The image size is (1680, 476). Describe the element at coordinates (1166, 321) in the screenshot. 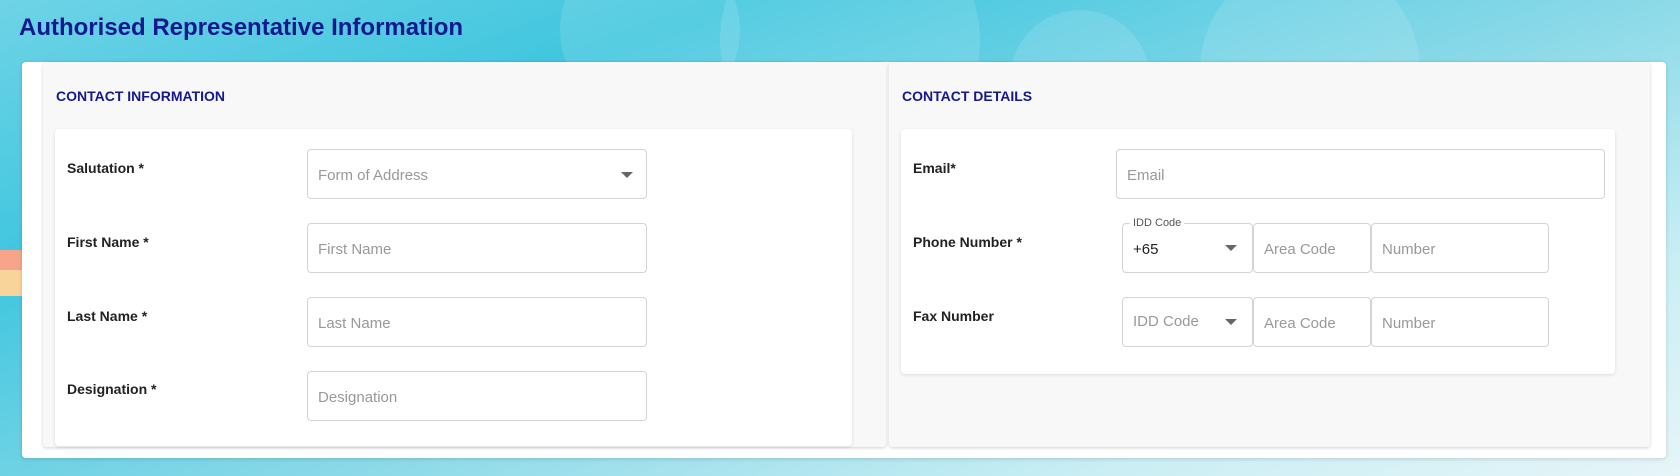

I see `fax-idd-placeholder: IDD Code` at that location.